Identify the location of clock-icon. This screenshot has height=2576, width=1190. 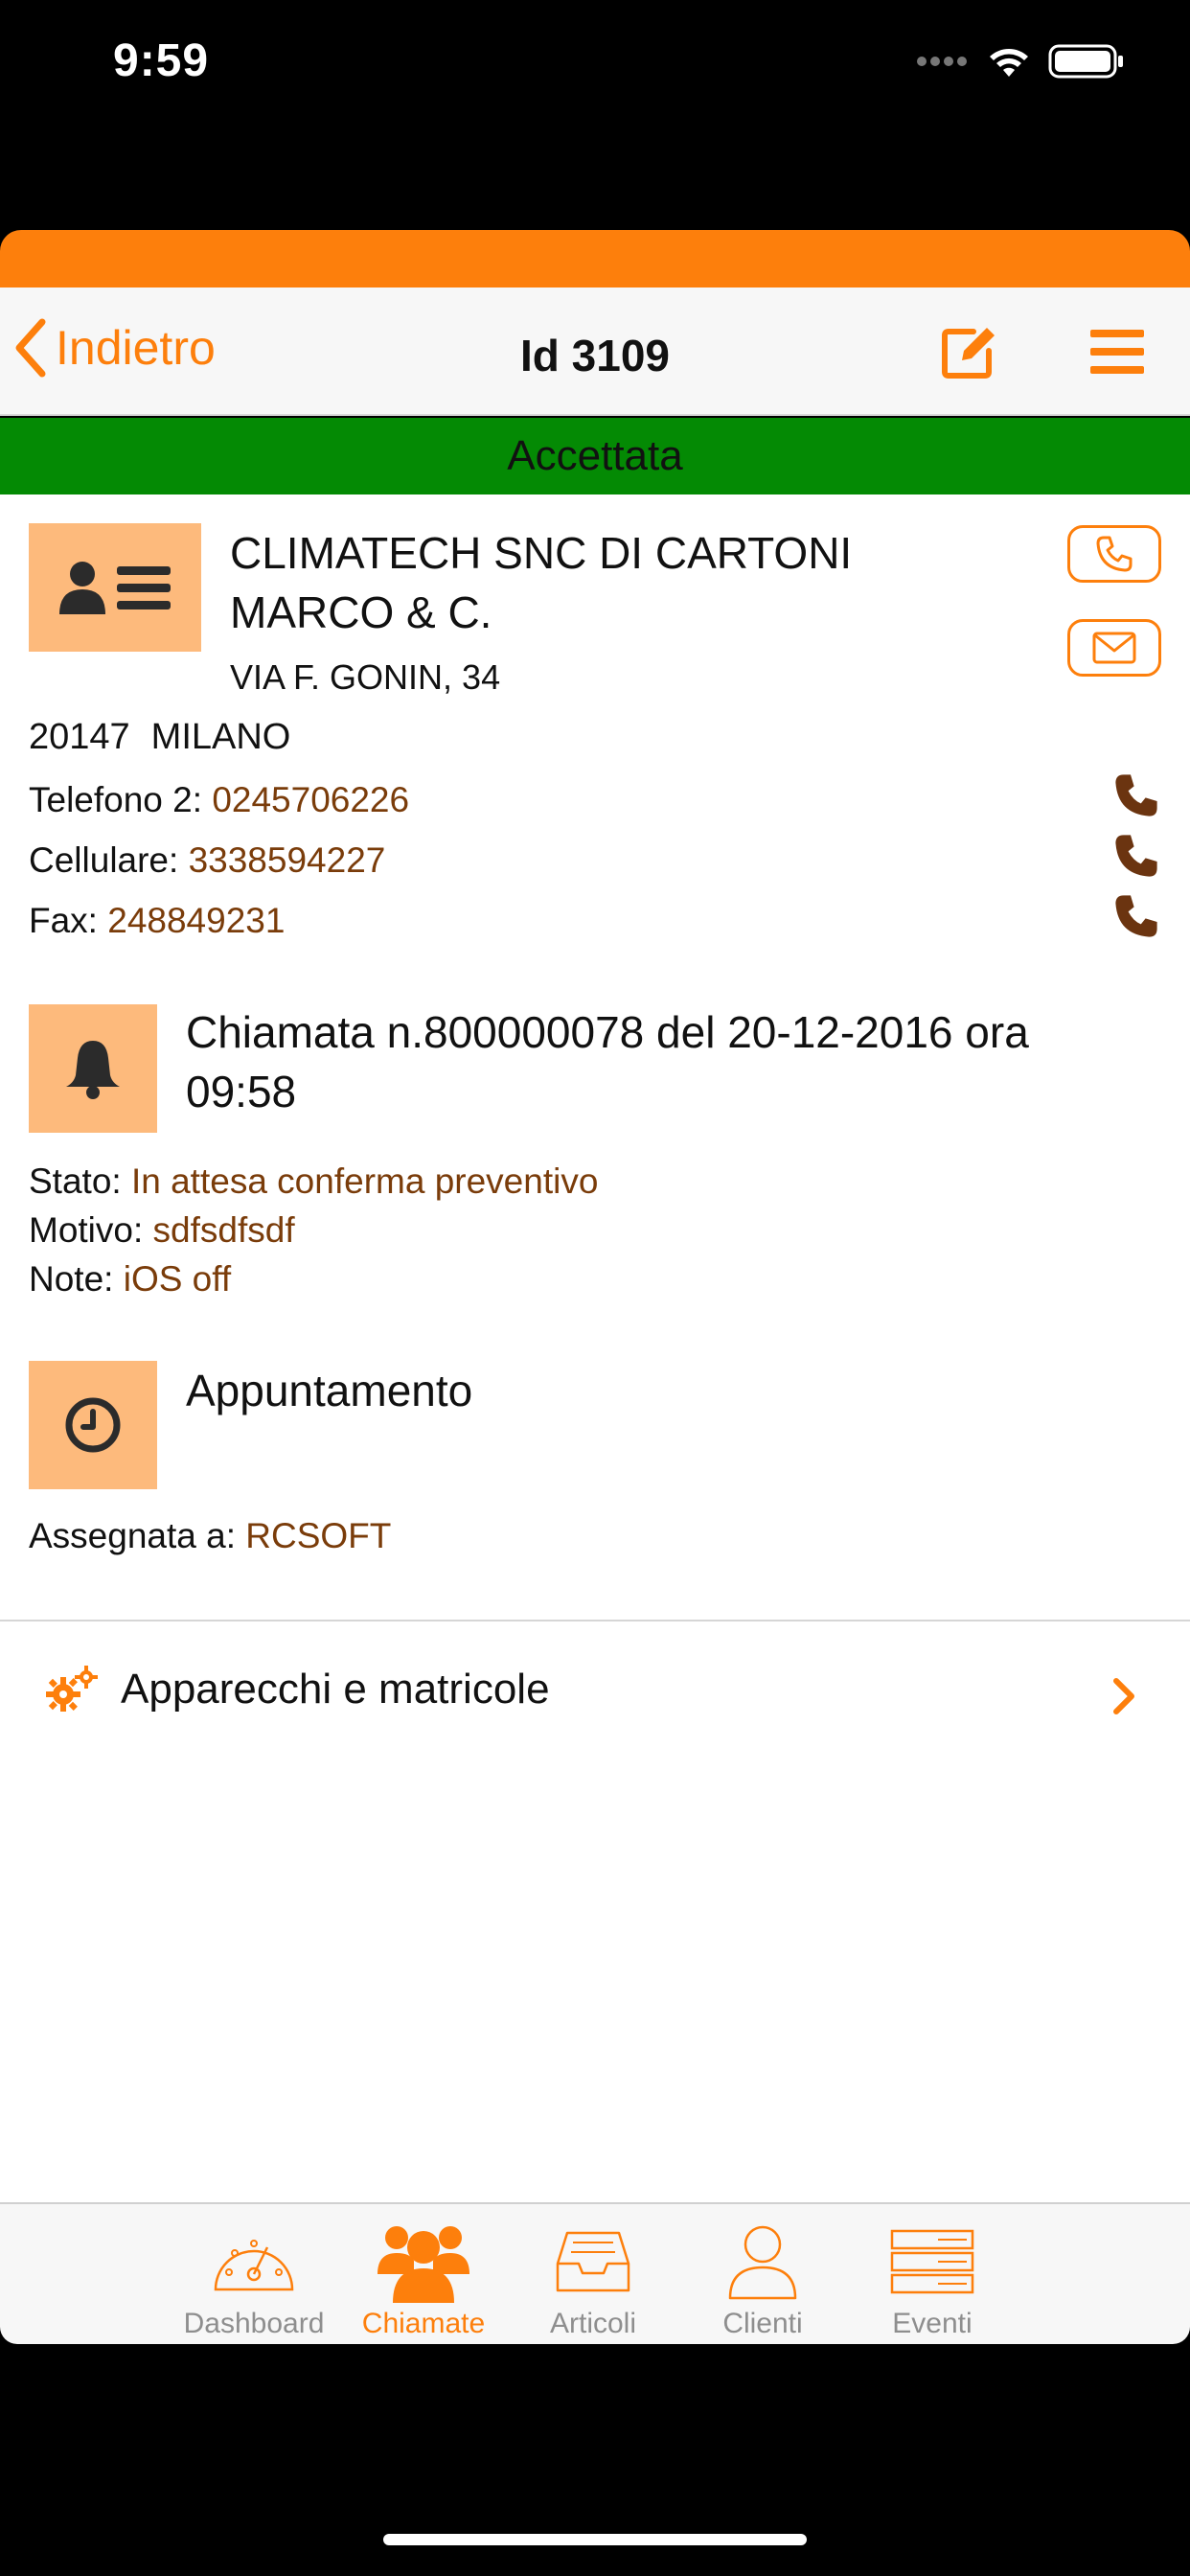
(93, 1425).